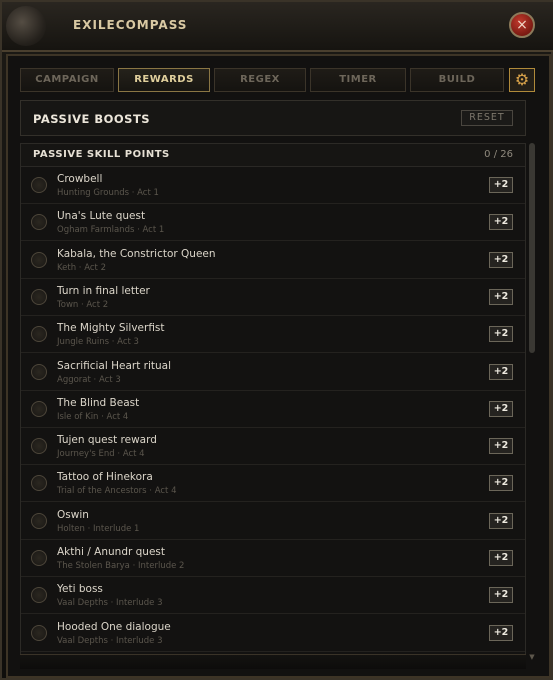 The width and height of the screenshot is (553, 680). What do you see at coordinates (114, 365) in the screenshot?
I see `item-title: Sacrificial Heart ritual` at bounding box center [114, 365].